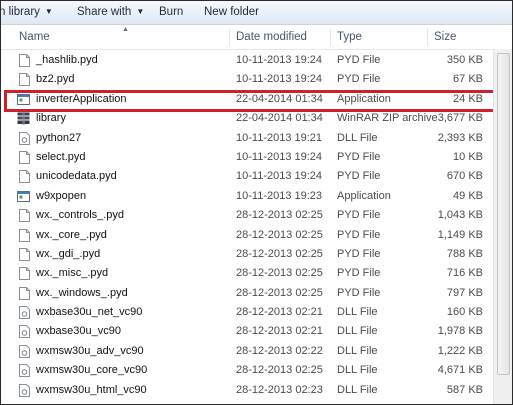  What do you see at coordinates (72, 273) in the screenshot?
I see `file-name: wx._misc_.pyd` at bounding box center [72, 273].